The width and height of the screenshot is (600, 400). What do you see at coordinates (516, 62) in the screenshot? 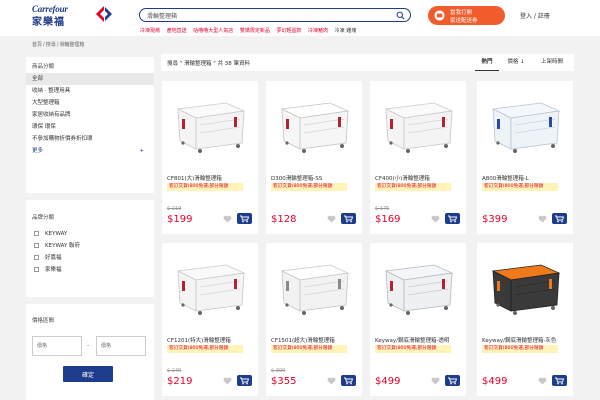
I see `sort-tab-price: 價格 ↓` at bounding box center [516, 62].